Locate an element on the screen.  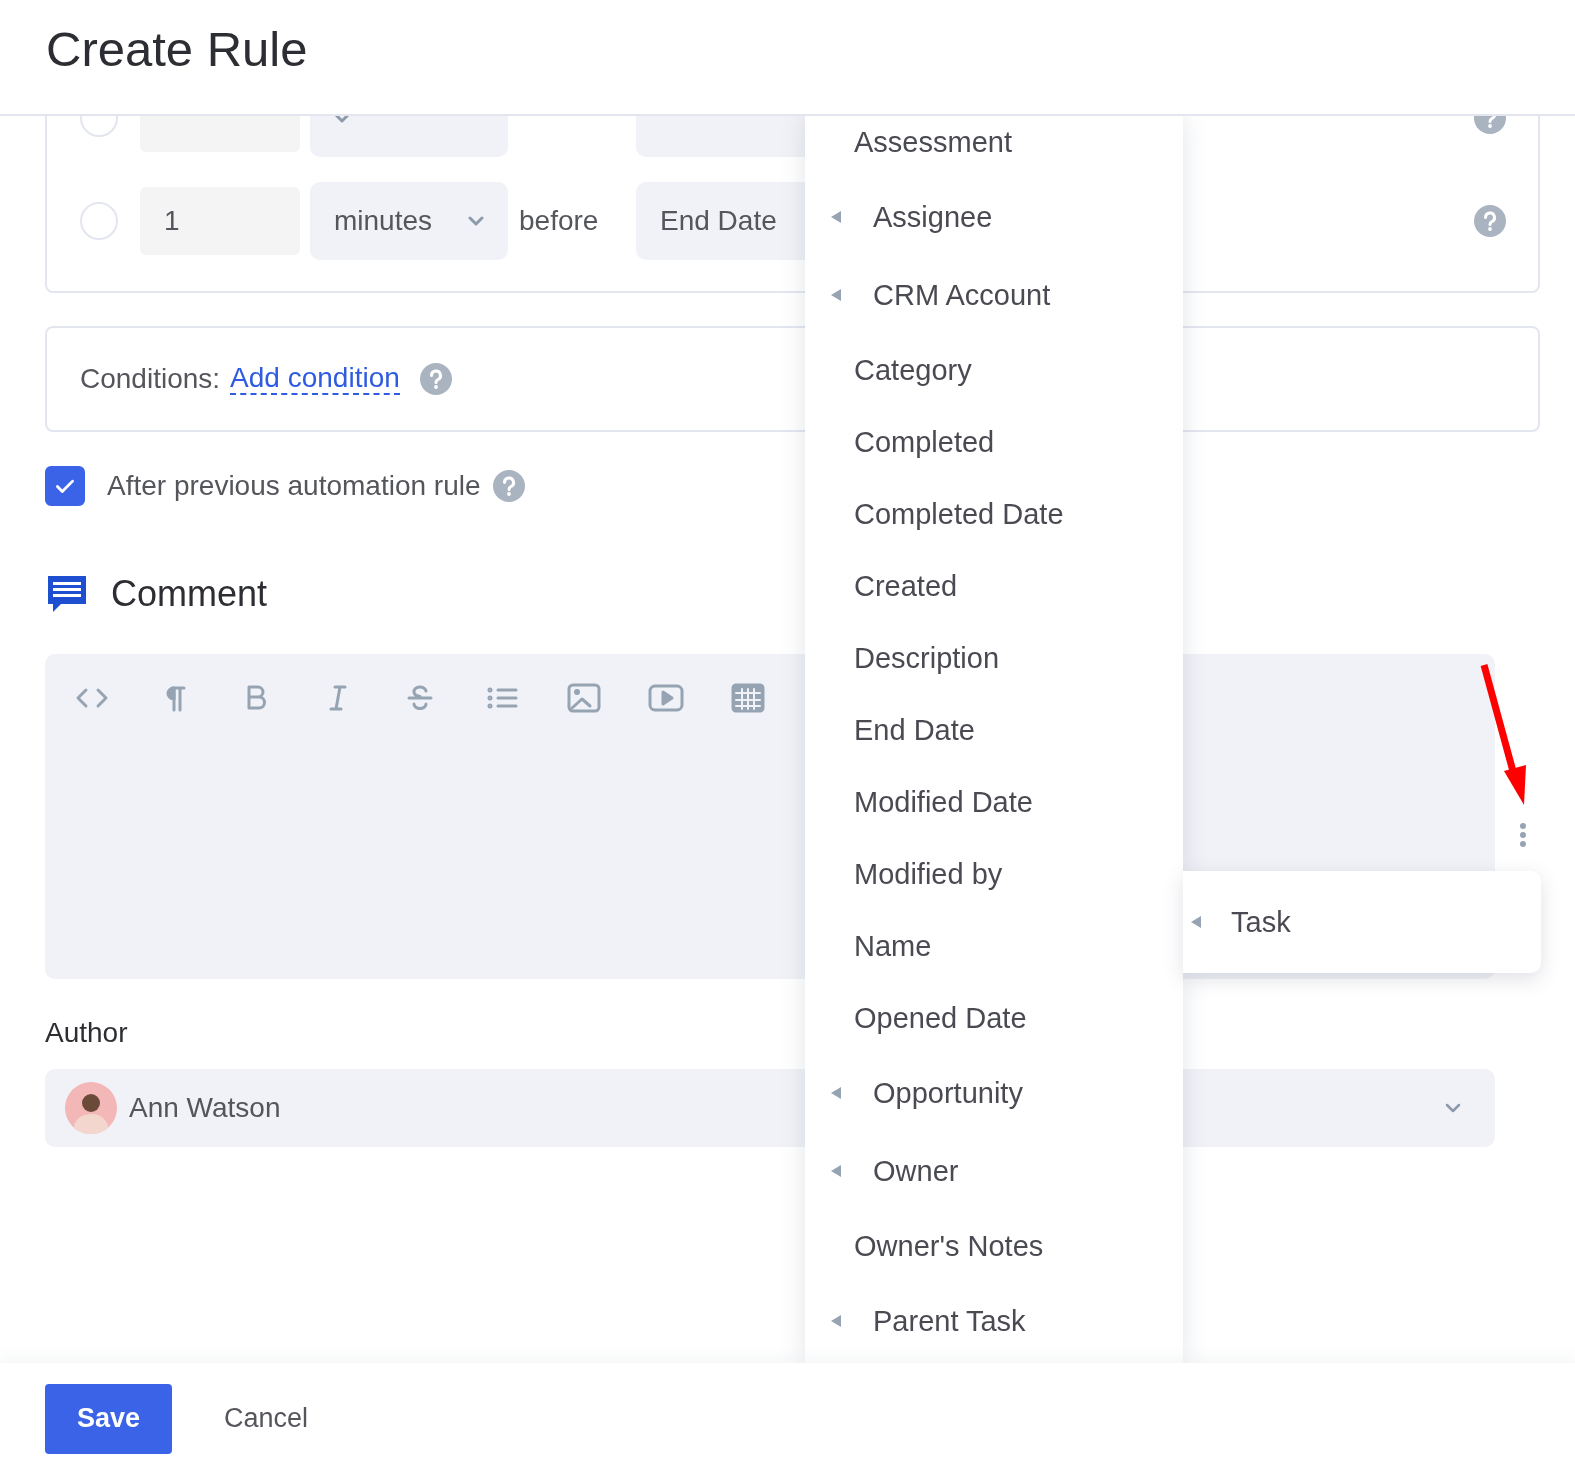
menu-item: Description is located at coordinates (994, 658).